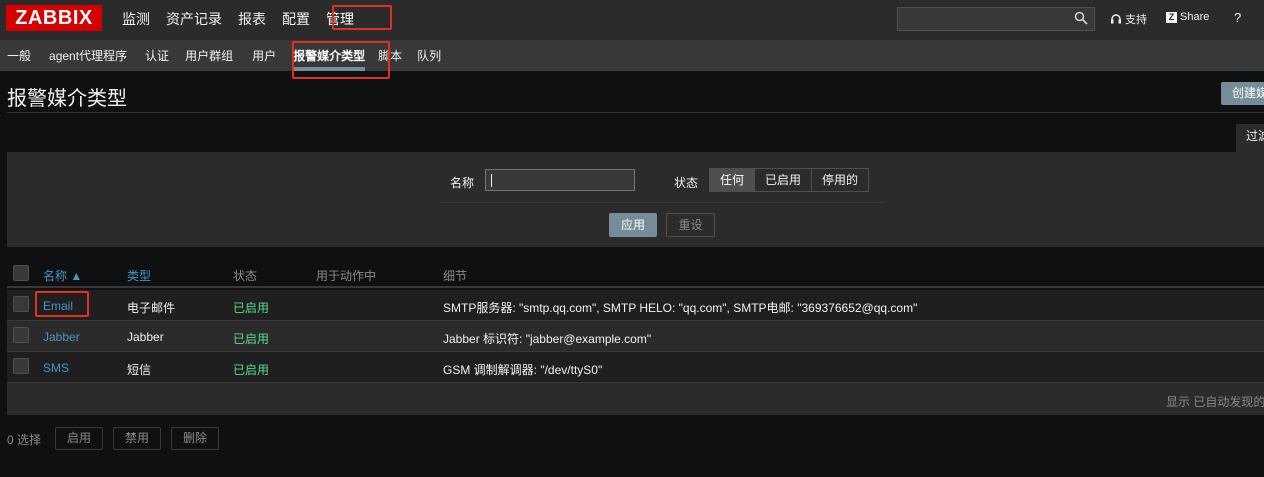  I want to click on table-footer-info: 显示 已自动发现的, so click(1215, 402).